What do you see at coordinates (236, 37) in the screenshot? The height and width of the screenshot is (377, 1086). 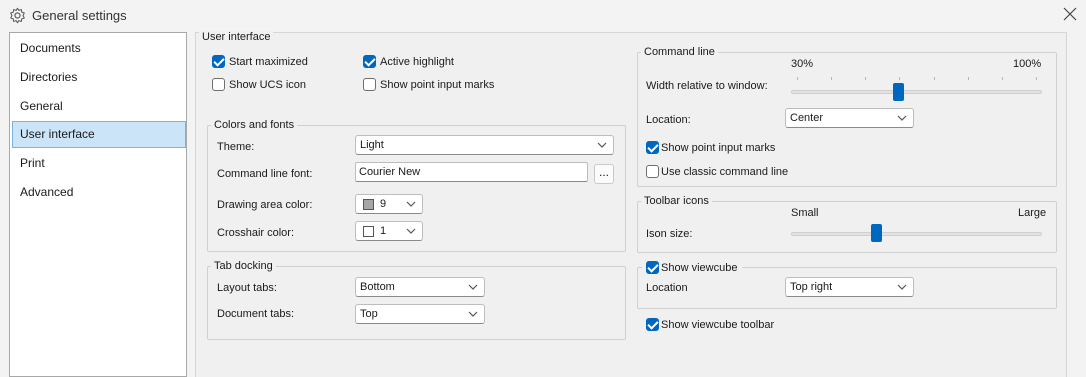 I see `user-interface-group-label: User interface` at bounding box center [236, 37].